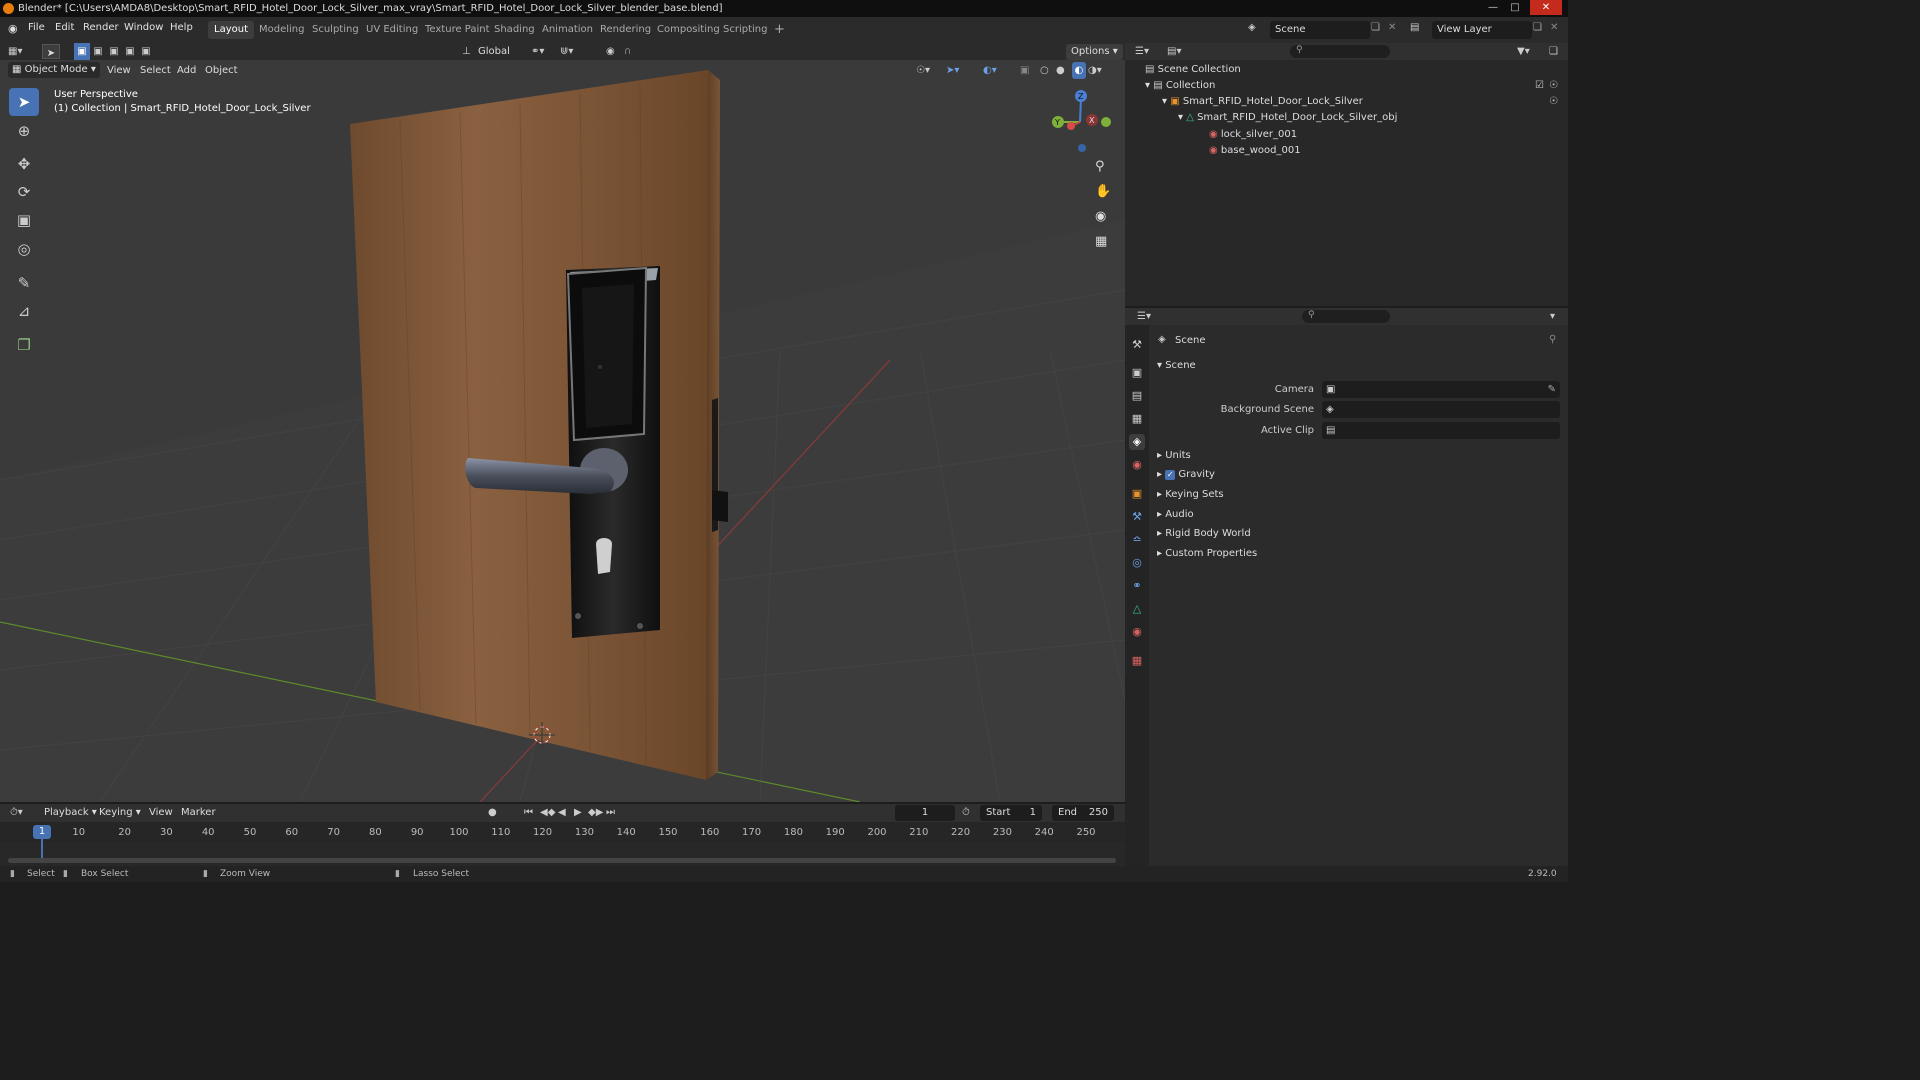 The height and width of the screenshot is (1080, 1920). I want to click on collection-checkbox: ☑, so click(1539, 85).